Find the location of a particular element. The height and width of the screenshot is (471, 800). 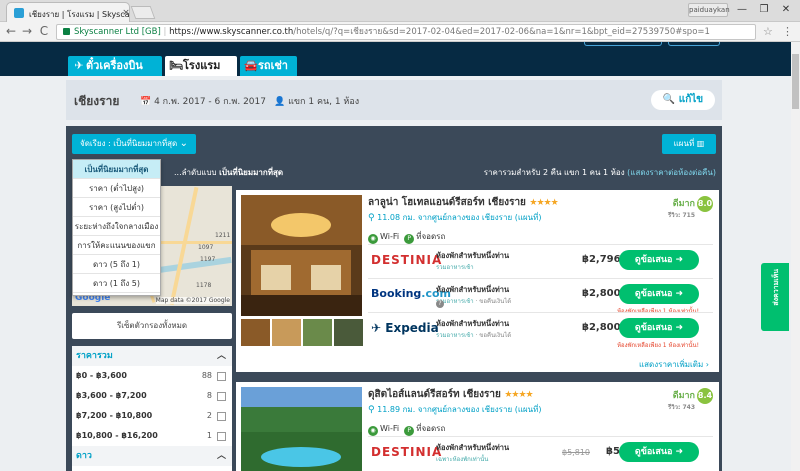

sort-option-distance: ระยะห่างถึงใจกลางเมือง is located at coordinates (116, 226).